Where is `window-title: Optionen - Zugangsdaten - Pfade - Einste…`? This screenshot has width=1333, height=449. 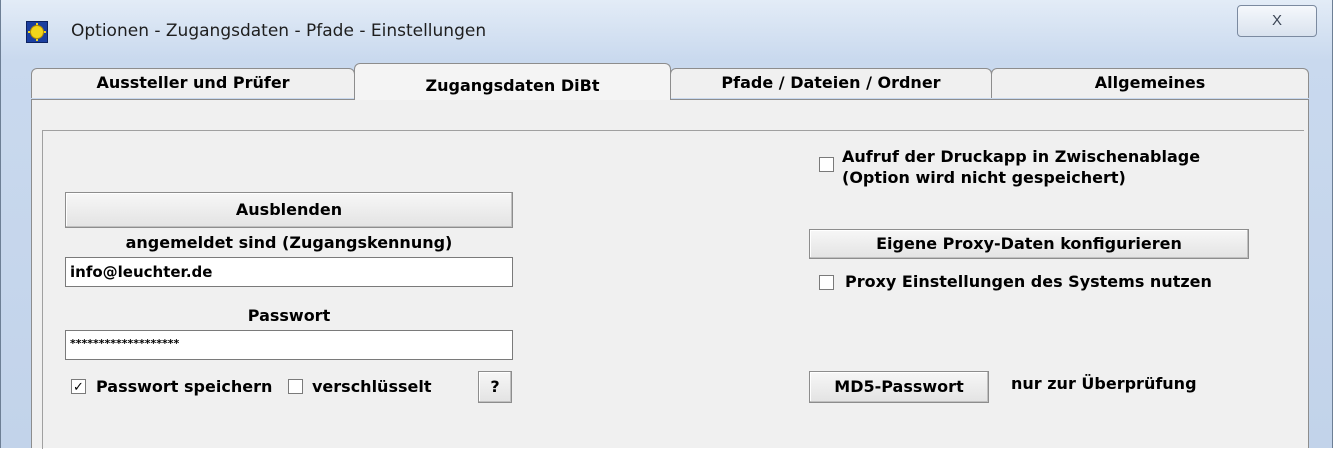 window-title: Optionen - Zugangsdaten - Pfade - Einste… is located at coordinates (279, 31).